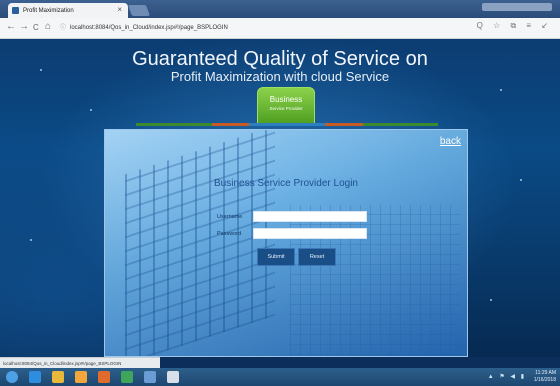  I want to click on start-icon, so click(12, 377).